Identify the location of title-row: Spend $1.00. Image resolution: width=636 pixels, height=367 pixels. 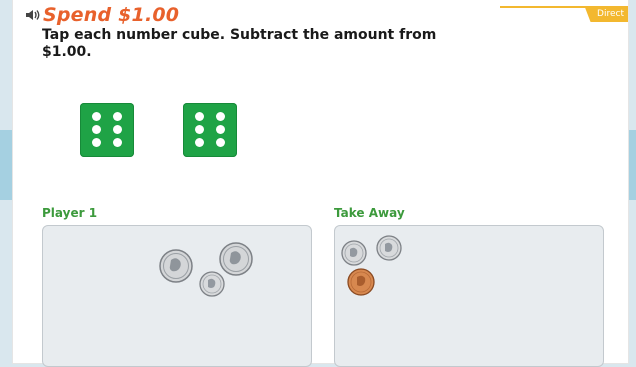
(101, 15).